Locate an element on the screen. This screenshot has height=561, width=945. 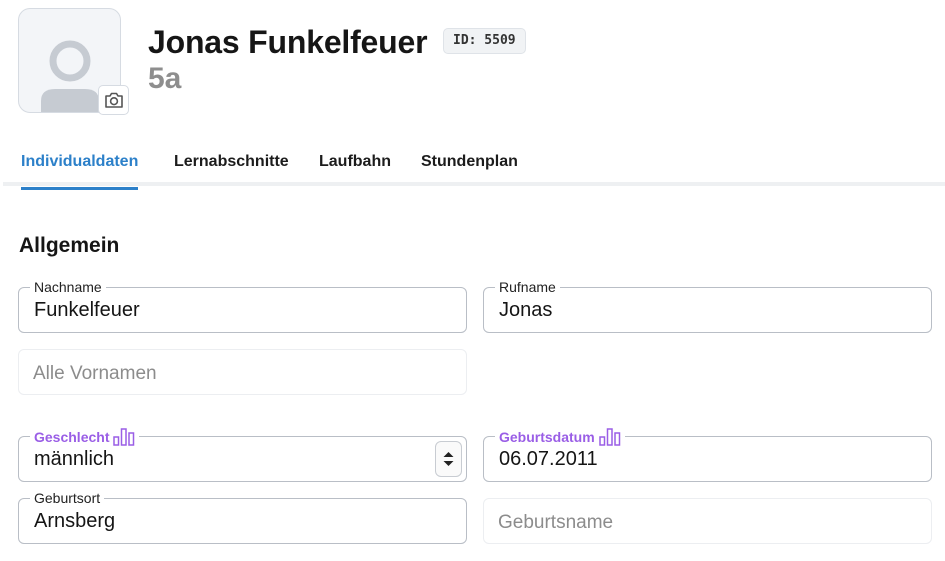
nachname-field: Nachname Funkelfeuer is located at coordinates (242, 306).